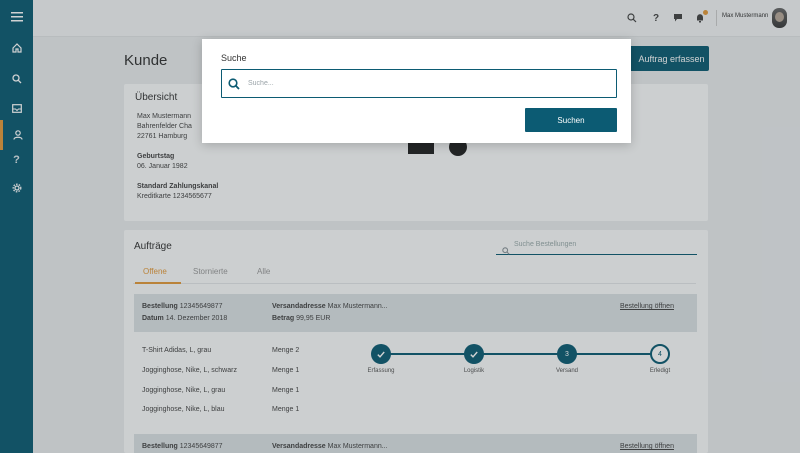 The height and width of the screenshot is (453, 800). What do you see at coordinates (419, 83) in the screenshot?
I see `search-input` at bounding box center [419, 83].